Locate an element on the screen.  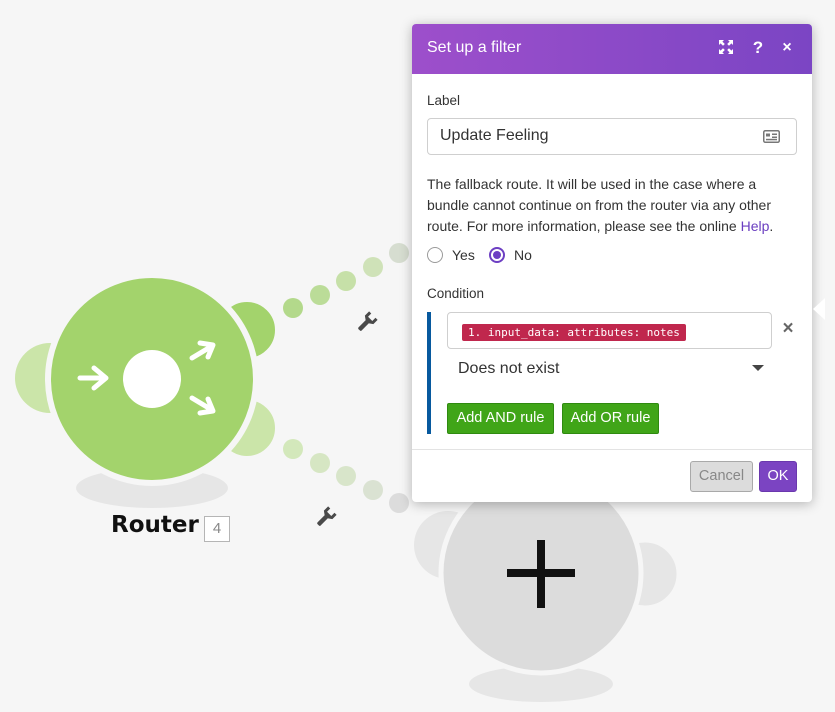
router-hub is located at coordinates (152, 379).